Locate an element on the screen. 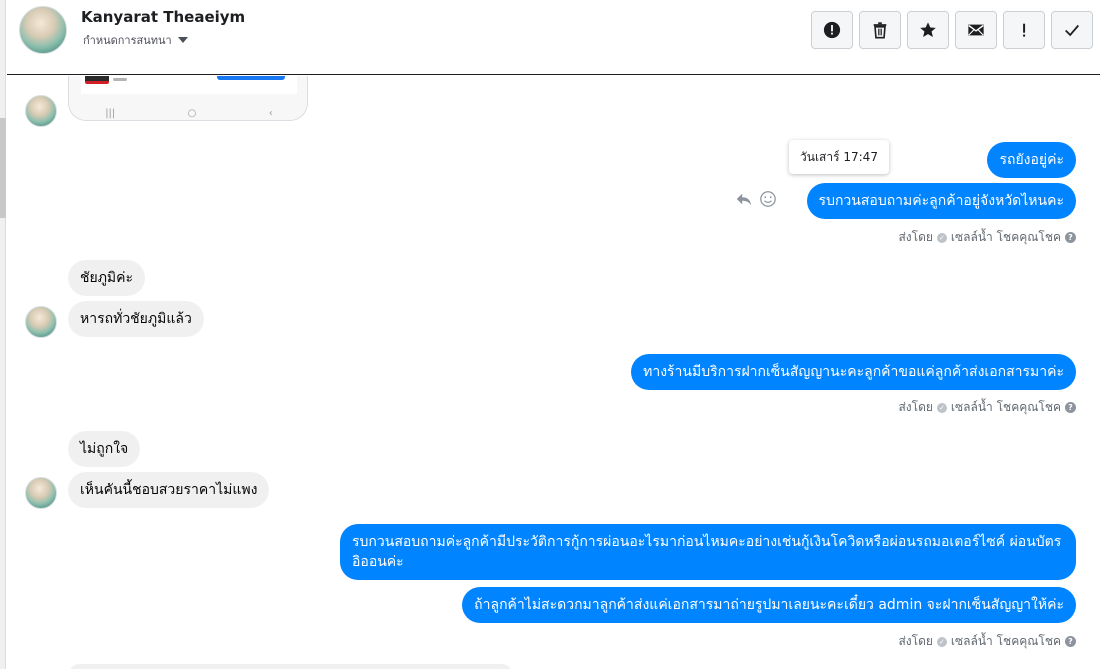 Image resolution: width=1100 pixels, height=669 pixels. attachment-button is located at coordinates (251, 78).